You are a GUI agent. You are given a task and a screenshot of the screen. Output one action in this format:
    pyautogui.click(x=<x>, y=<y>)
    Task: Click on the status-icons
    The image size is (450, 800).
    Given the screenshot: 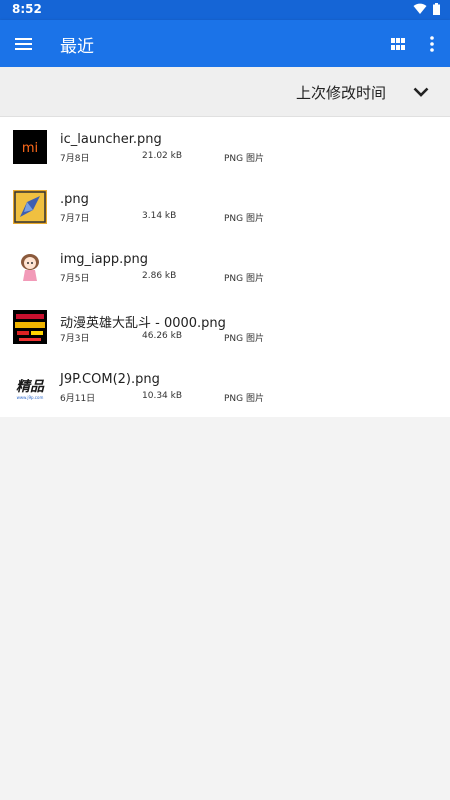 What is the action you would take?
    pyautogui.click(x=426, y=9)
    